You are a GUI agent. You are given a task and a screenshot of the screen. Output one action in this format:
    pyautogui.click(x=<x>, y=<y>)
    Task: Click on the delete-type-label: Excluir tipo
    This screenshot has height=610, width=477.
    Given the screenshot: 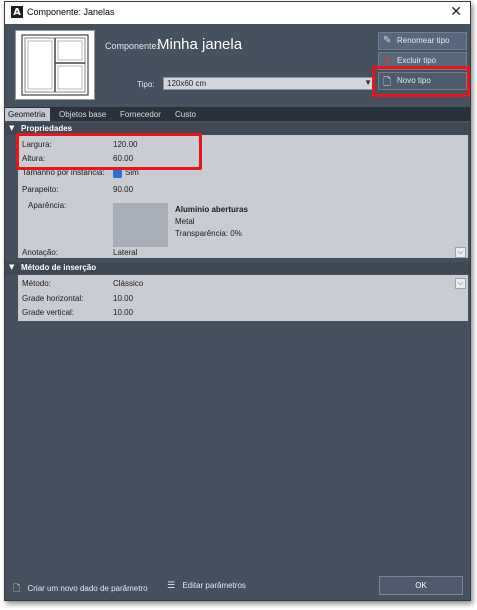 What is the action you would take?
    pyautogui.click(x=417, y=60)
    